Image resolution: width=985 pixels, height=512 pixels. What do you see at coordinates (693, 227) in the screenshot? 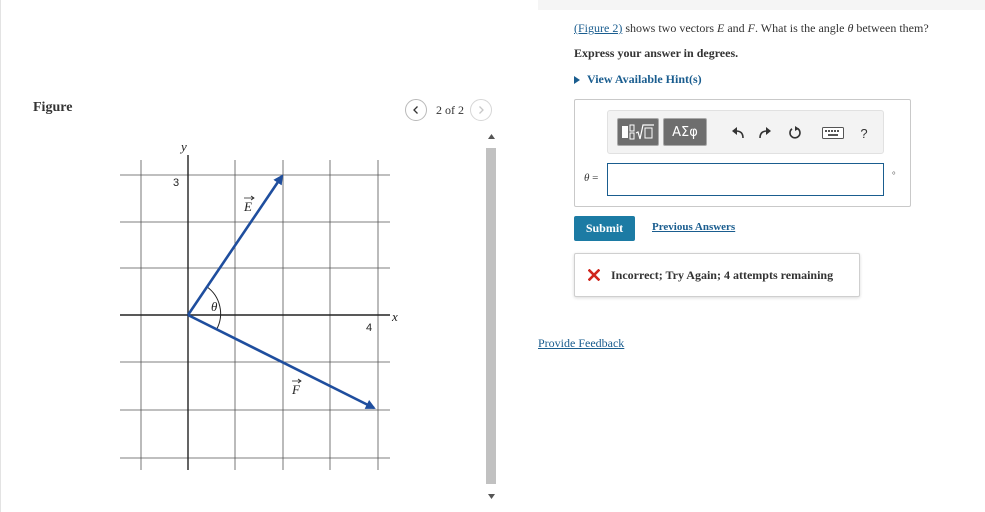
I see `previous-answers-link: Previous Answers` at bounding box center [693, 227].